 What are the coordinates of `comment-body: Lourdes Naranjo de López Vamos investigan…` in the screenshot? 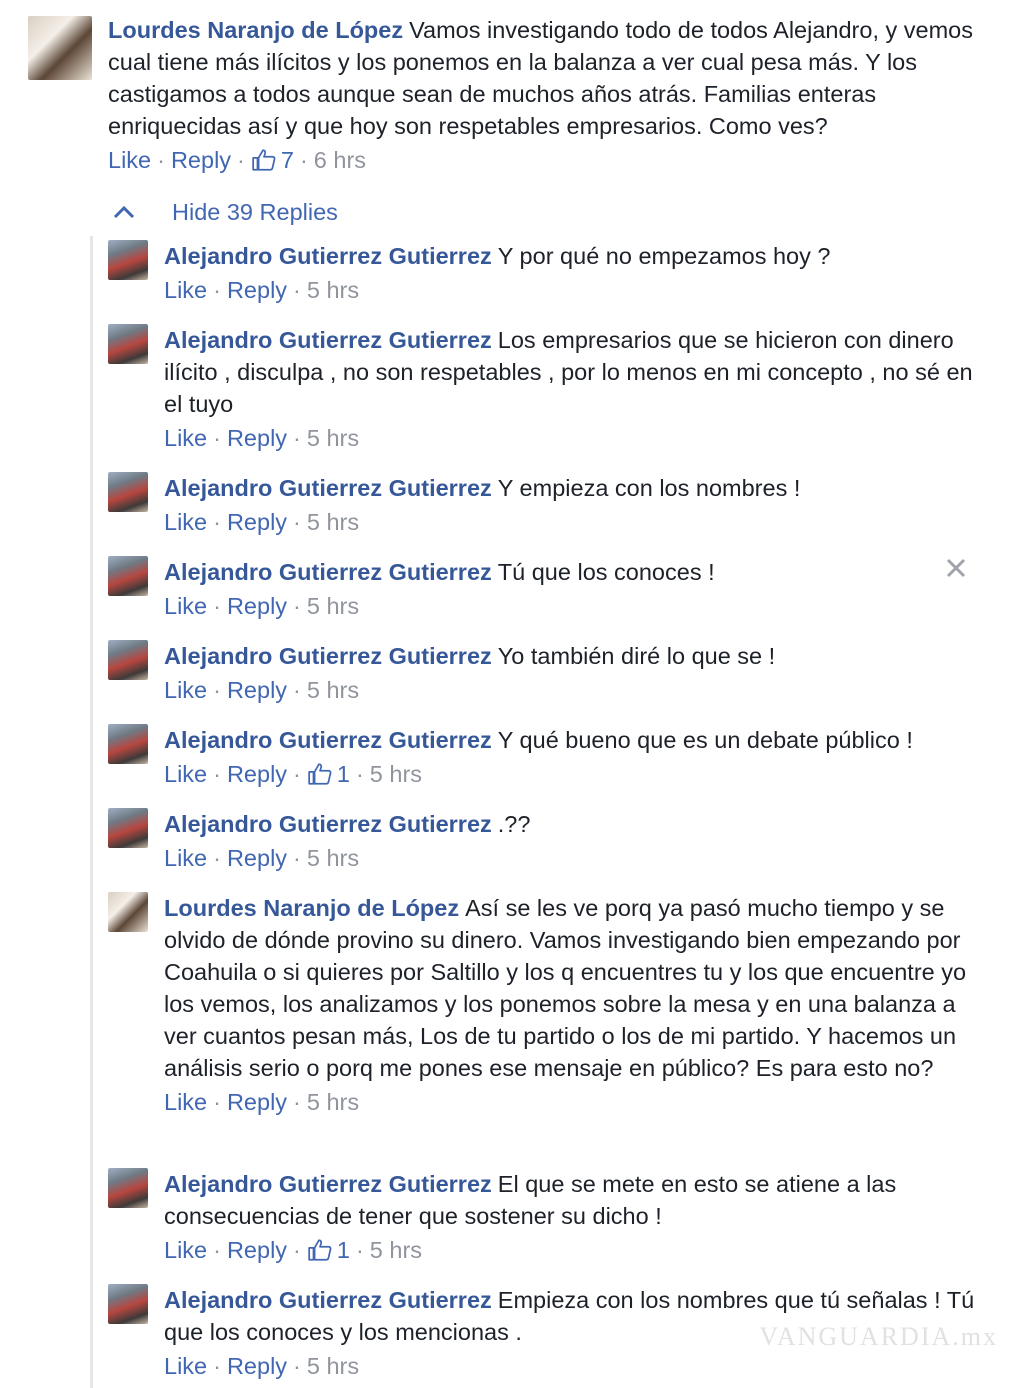 It's located at (553, 78).